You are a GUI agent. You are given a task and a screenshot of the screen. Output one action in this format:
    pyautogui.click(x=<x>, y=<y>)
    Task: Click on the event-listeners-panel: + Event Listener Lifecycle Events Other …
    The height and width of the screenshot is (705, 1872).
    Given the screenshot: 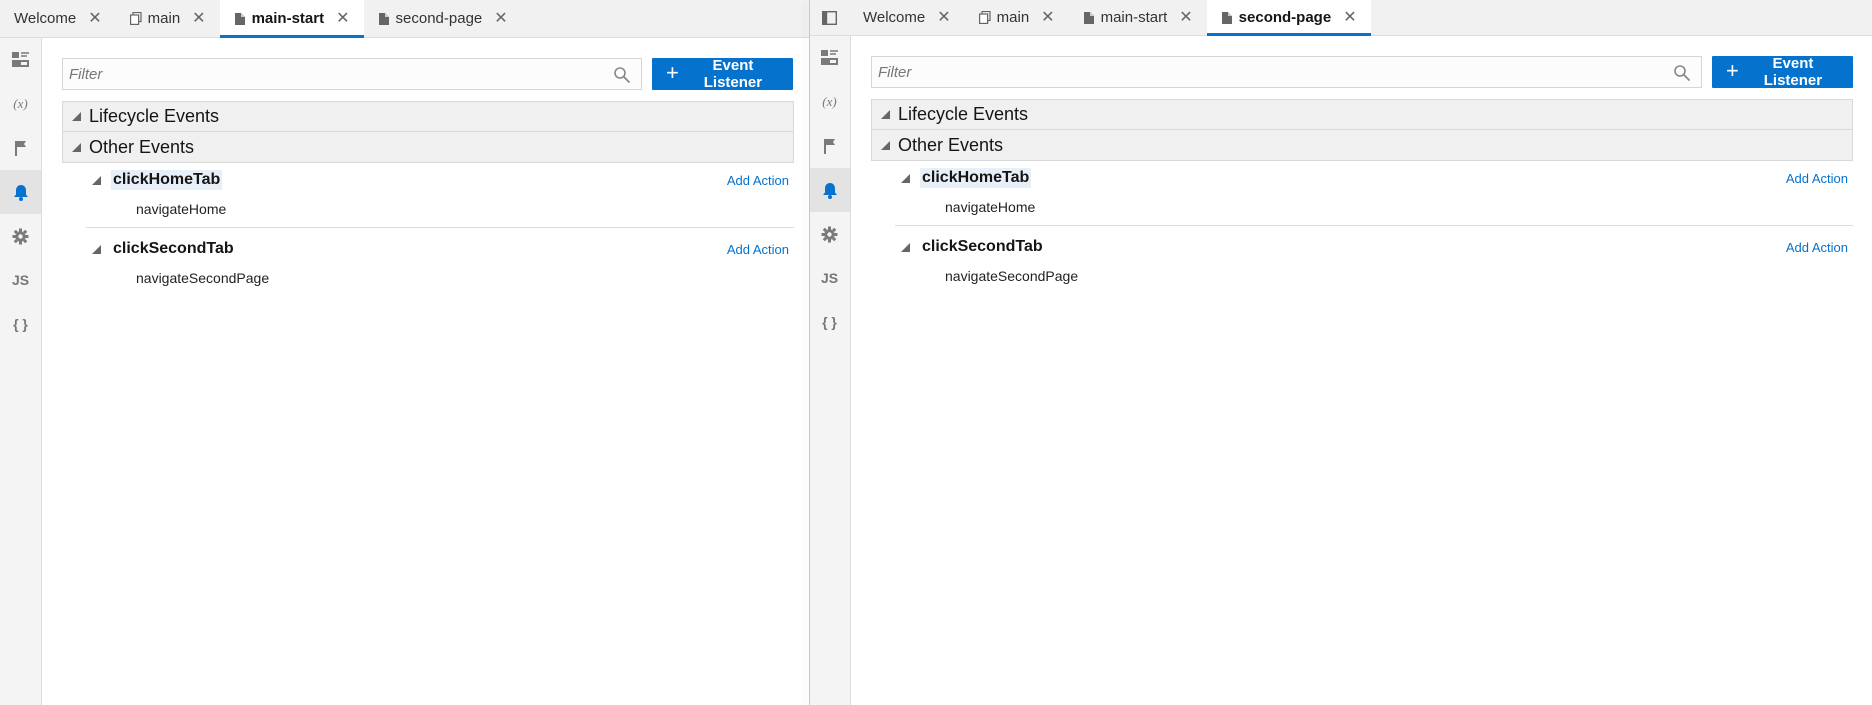 What is the action you would take?
    pyautogui.click(x=428, y=174)
    